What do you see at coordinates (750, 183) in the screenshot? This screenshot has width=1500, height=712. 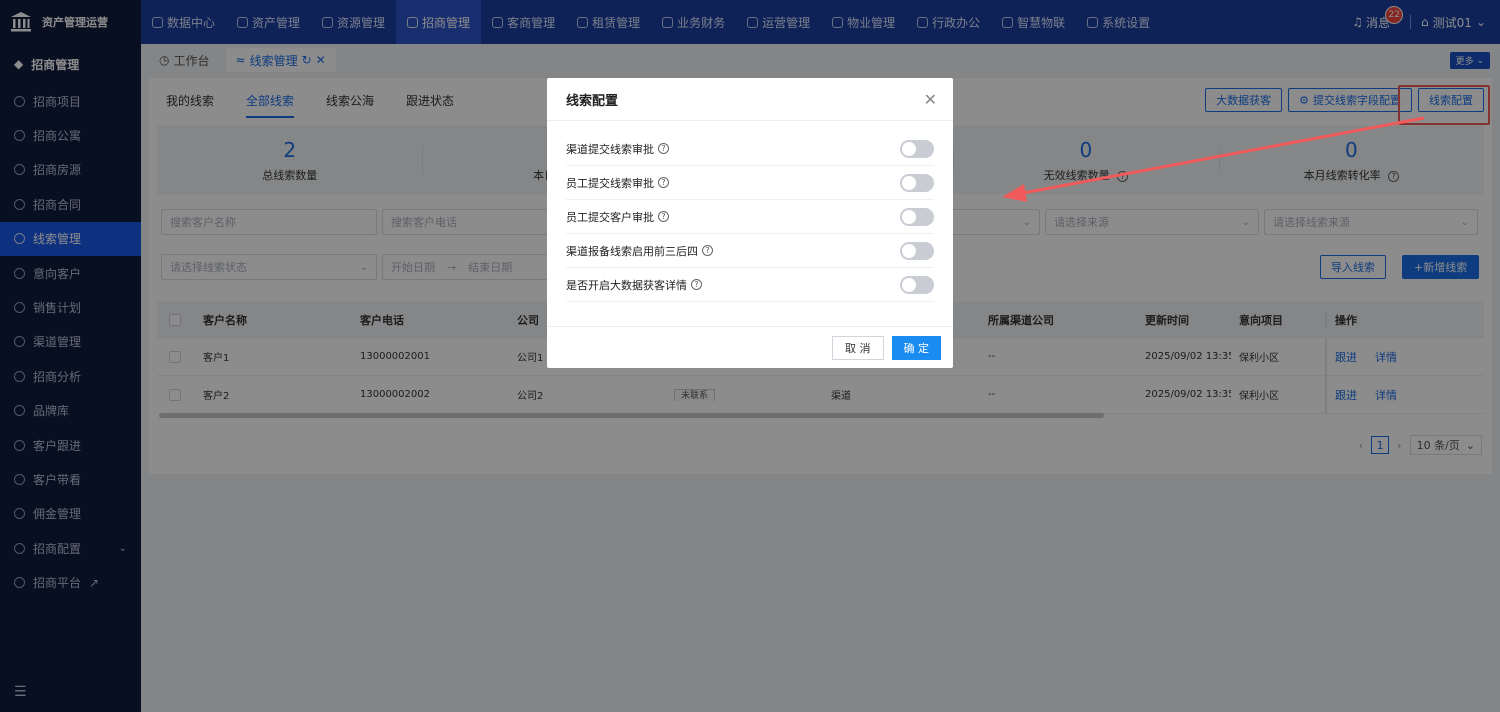 I see `option-staff-lead-approval: 员工提交线索审批?` at bounding box center [750, 183].